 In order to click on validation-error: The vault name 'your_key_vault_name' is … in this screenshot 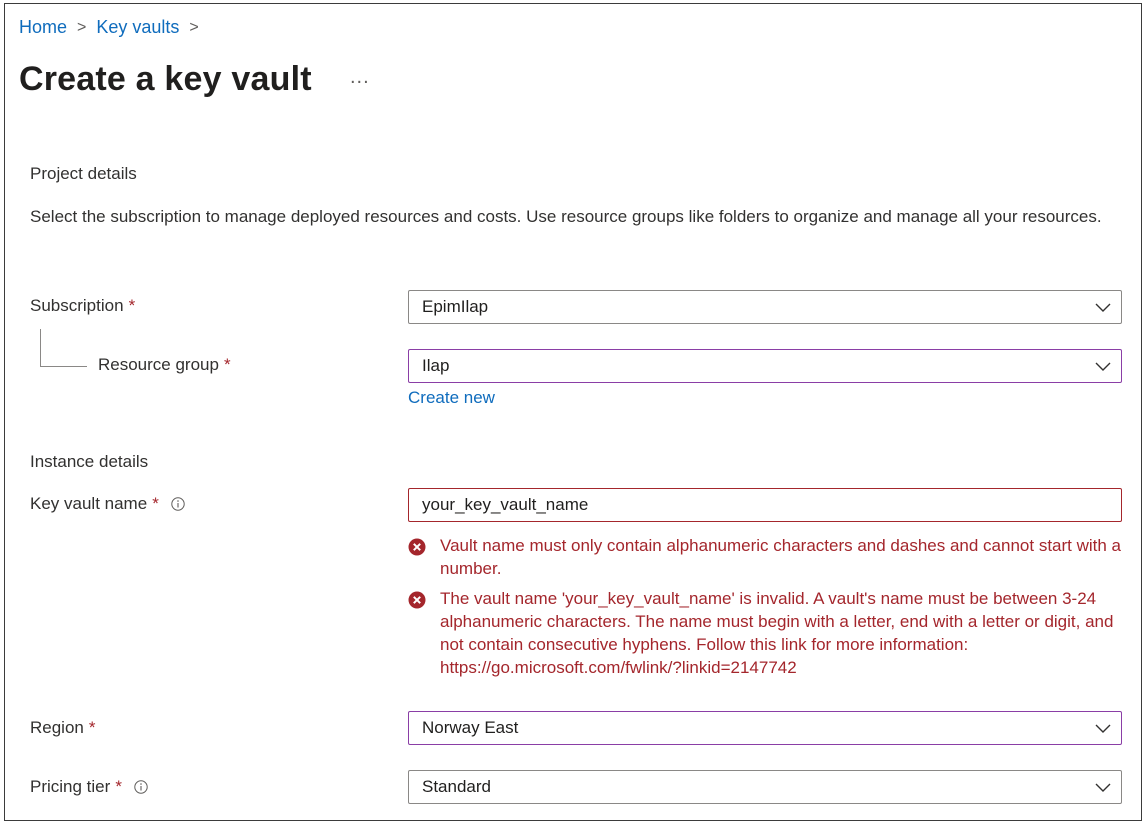, I will do `click(768, 633)`.